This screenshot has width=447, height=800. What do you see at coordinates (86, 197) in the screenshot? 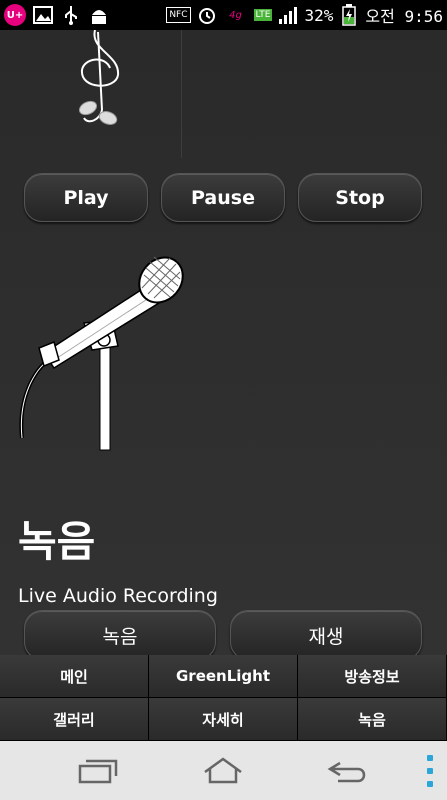
I see `play-button: Play` at bounding box center [86, 197].